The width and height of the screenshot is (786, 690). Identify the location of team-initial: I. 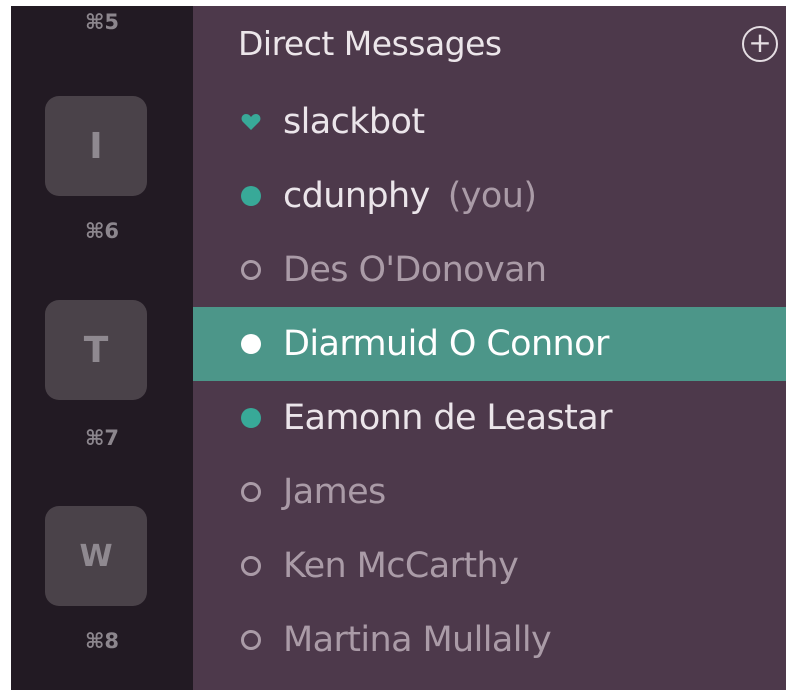
(96, 146).